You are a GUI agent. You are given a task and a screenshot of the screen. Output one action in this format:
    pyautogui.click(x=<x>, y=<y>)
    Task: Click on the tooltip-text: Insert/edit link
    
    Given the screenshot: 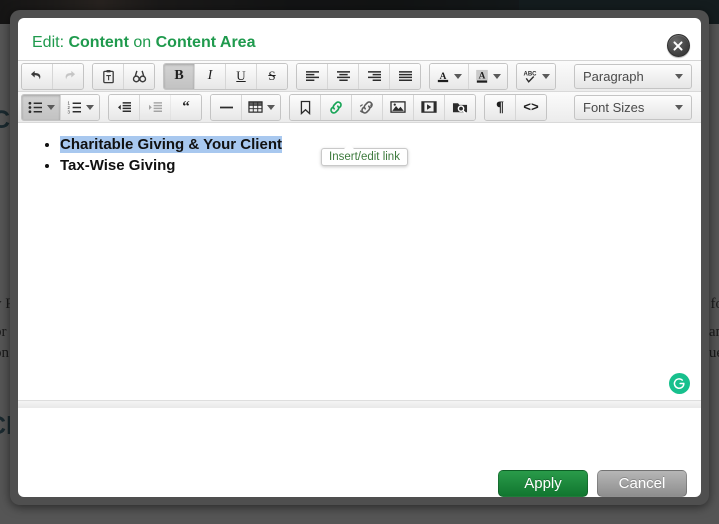 What is the action you would take?
    pyautogui.click(x=364, y=157)
    